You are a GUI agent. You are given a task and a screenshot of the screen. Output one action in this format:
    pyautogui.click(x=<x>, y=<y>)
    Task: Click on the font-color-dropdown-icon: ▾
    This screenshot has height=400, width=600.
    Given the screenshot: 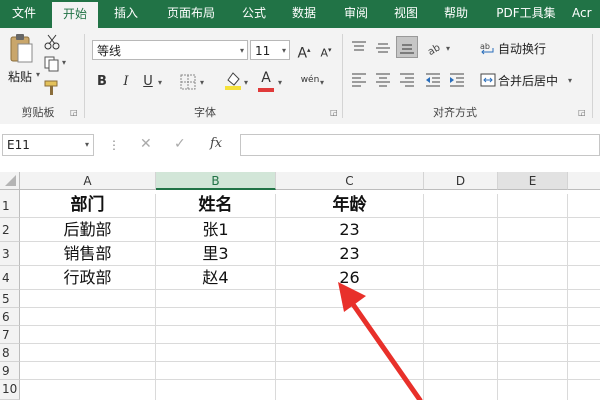 What is the action you would take?
    pyautogui.click(x=280, y=82)
    